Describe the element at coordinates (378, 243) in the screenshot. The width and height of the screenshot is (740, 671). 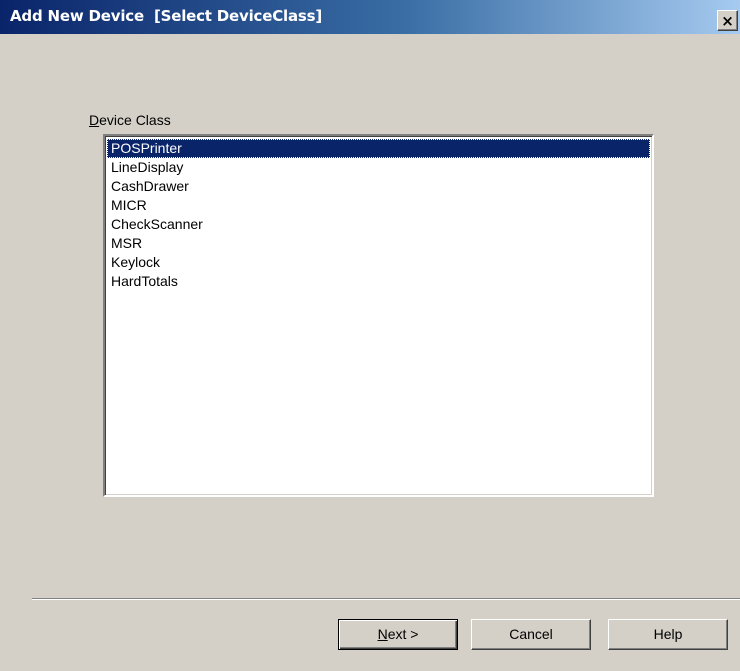
I see `list-item-msr: MSR` at that location.